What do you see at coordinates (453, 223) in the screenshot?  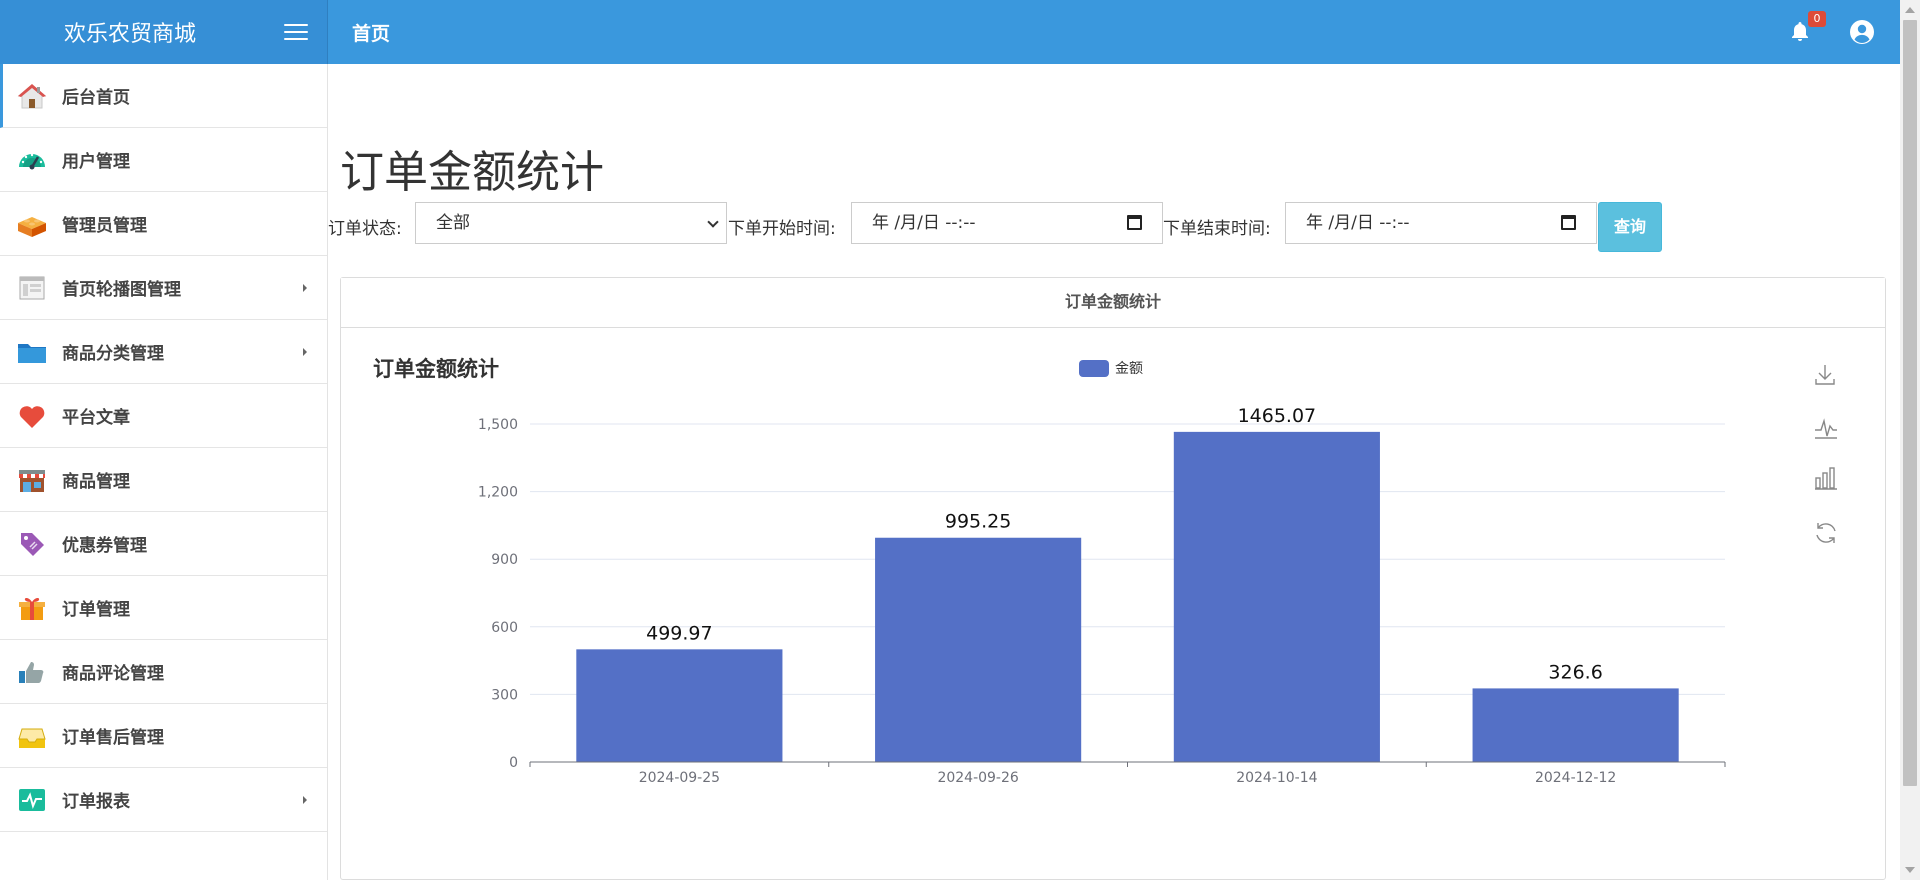 I see `status-select-value: 全部` at bounding box center [453, 223].